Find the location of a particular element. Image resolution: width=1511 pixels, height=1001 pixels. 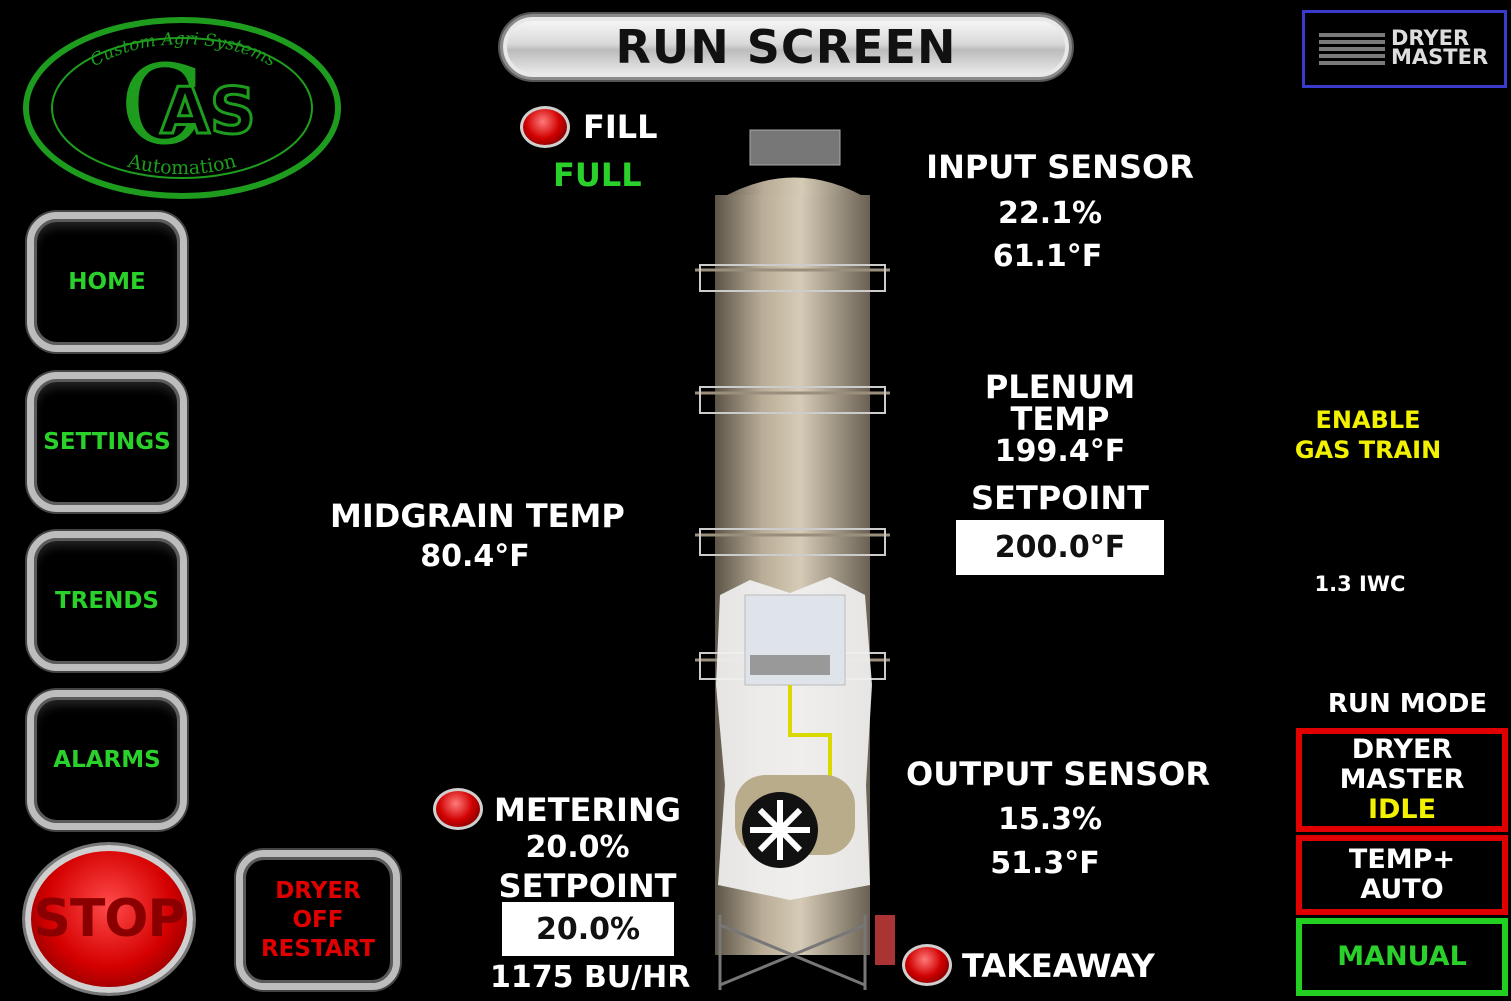

temp-mode-line1: TEMP+ is located at coordinates (1402, 859).